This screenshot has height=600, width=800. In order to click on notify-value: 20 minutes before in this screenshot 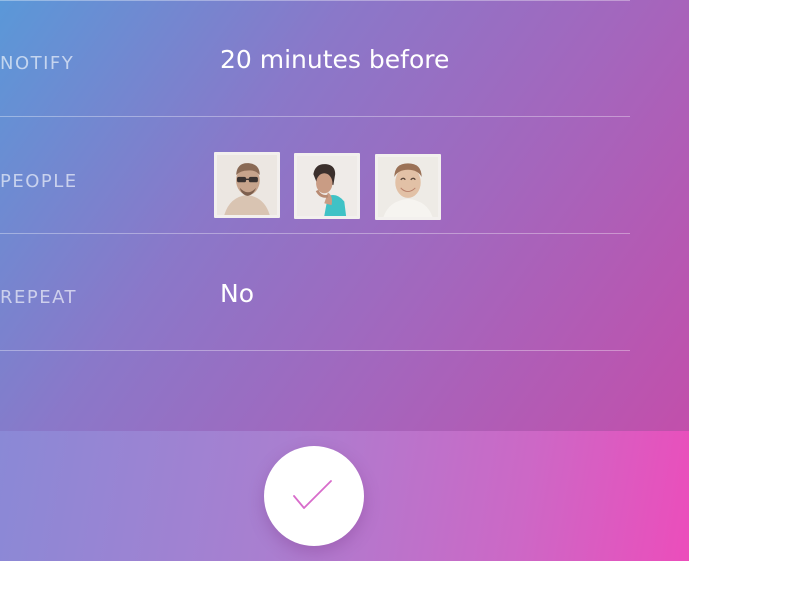, I will do `click(334, 59)`.